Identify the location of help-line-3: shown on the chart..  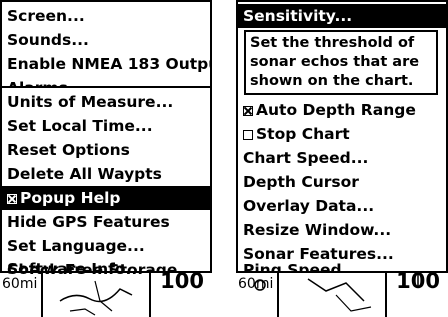
(332, 81).